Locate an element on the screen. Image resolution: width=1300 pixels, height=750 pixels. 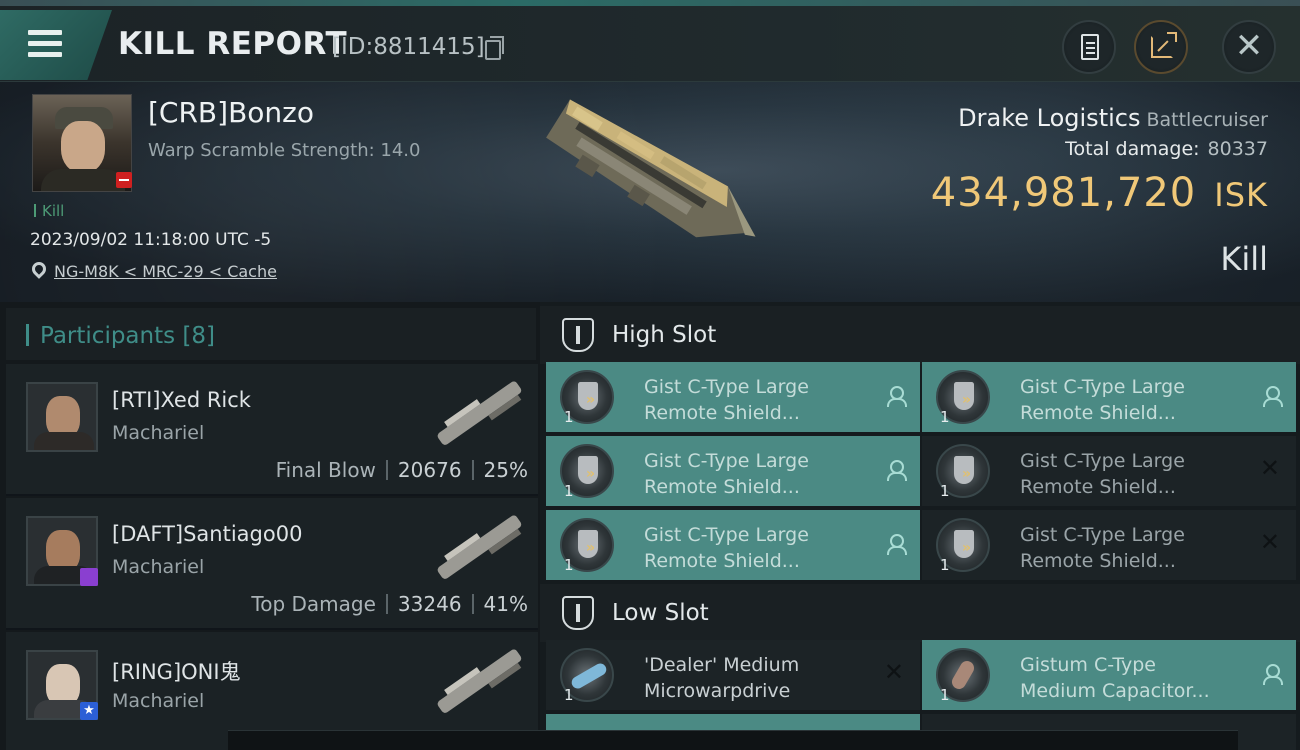
victim-name: [CRB]Bonzo is located at coordinates (231, 112).